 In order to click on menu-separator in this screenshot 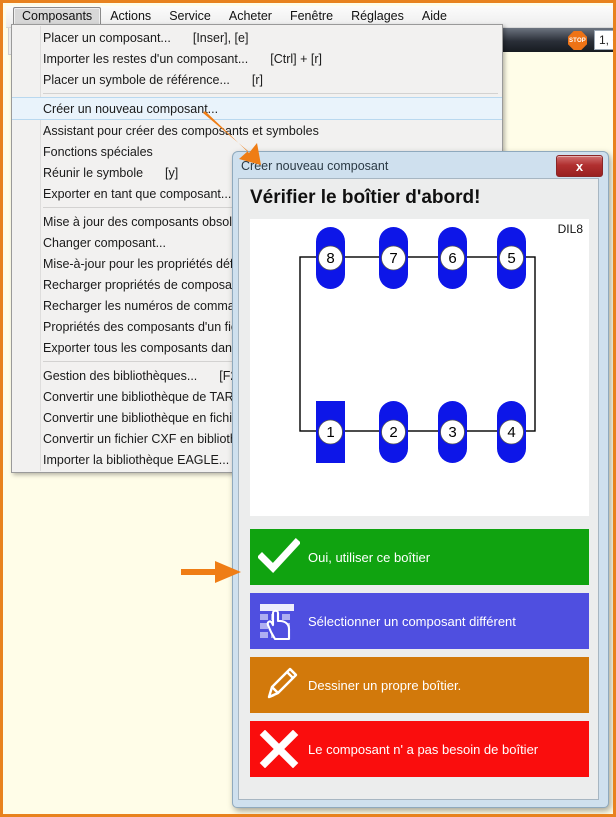, I will do `click(257, 93)`.